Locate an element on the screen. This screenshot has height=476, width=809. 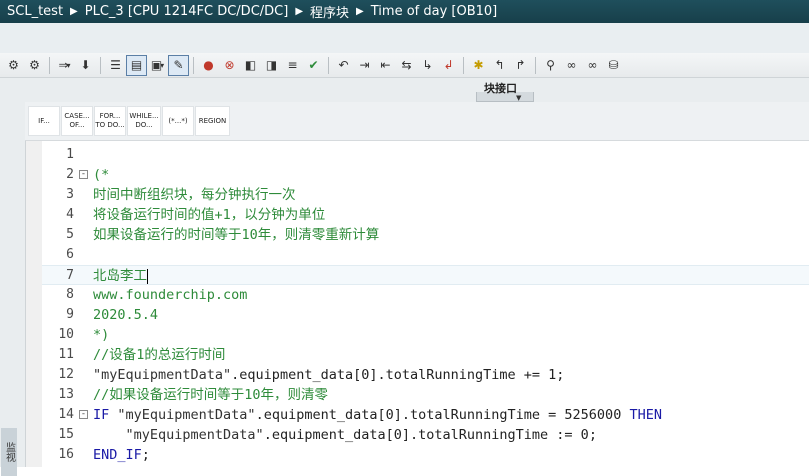
step-in-icon: ↳ is located at coordinates (427, 65).